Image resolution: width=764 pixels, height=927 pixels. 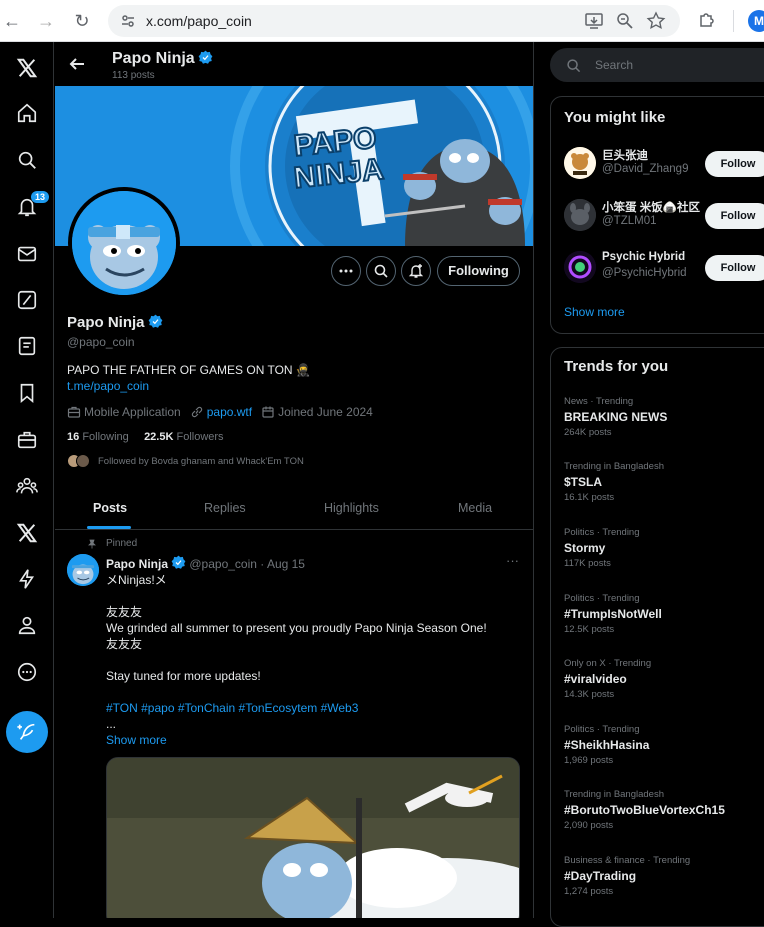 I want to click on trend-count: 117K posts, so click(x=587, y=563).